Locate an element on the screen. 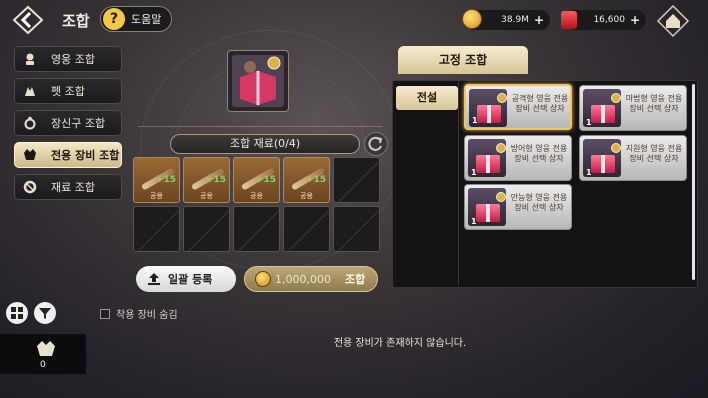 The image size is (708, 398). hero-icon is located at coordinates (30, 59).